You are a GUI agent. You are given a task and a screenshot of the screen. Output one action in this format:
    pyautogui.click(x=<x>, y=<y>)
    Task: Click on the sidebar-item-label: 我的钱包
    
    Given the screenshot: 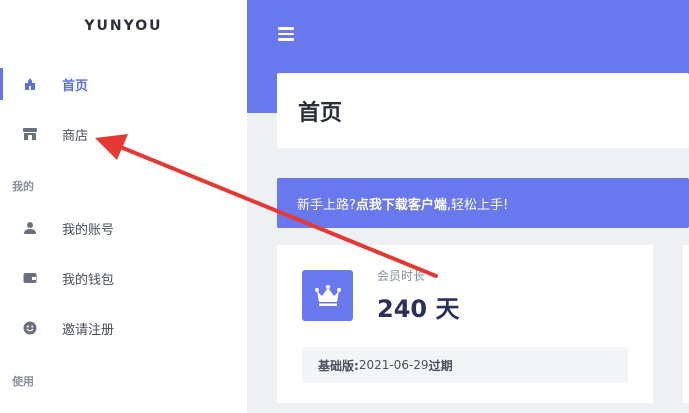 What is the action you would take?
    pyautogui.click(x=88, y=280)
    